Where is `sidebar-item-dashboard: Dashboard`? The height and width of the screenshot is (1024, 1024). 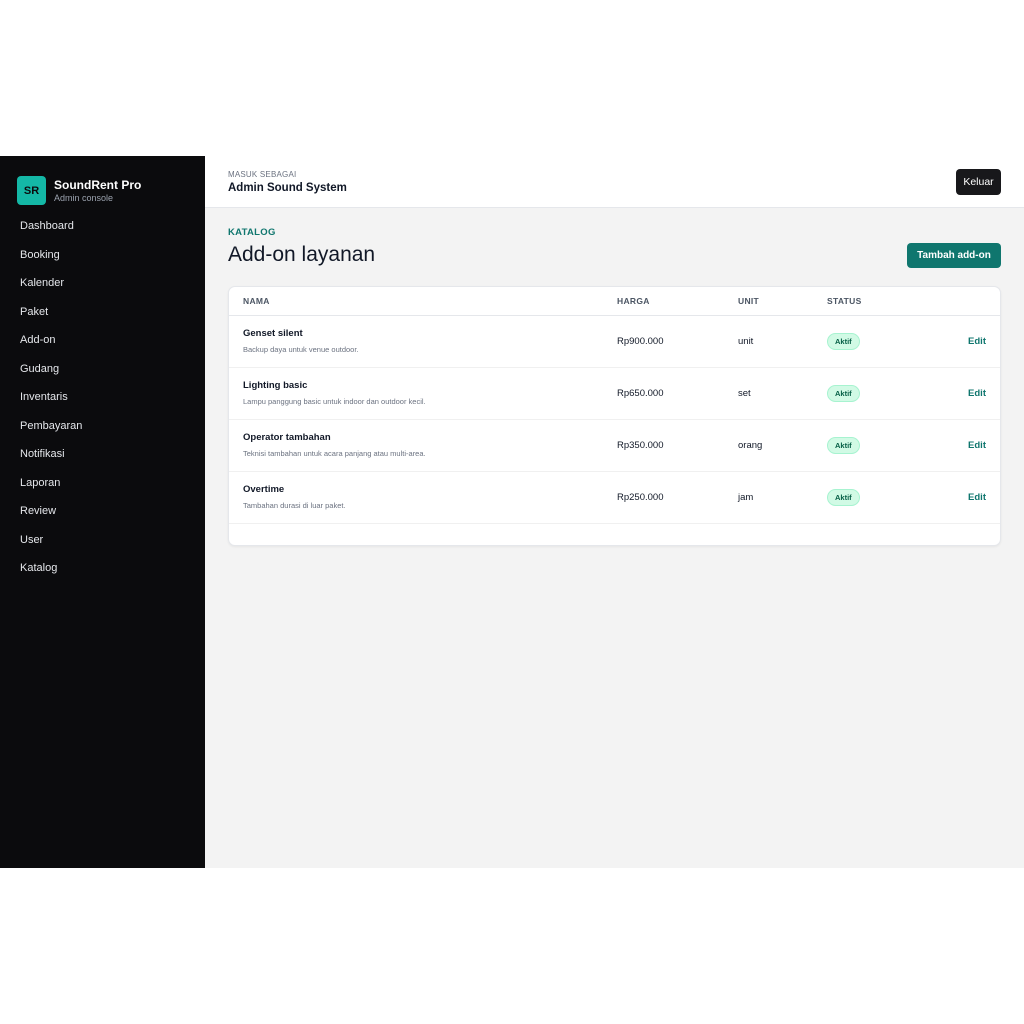
sidebar-item-dashboard: Dashboard is located at coordinates (102, 226).